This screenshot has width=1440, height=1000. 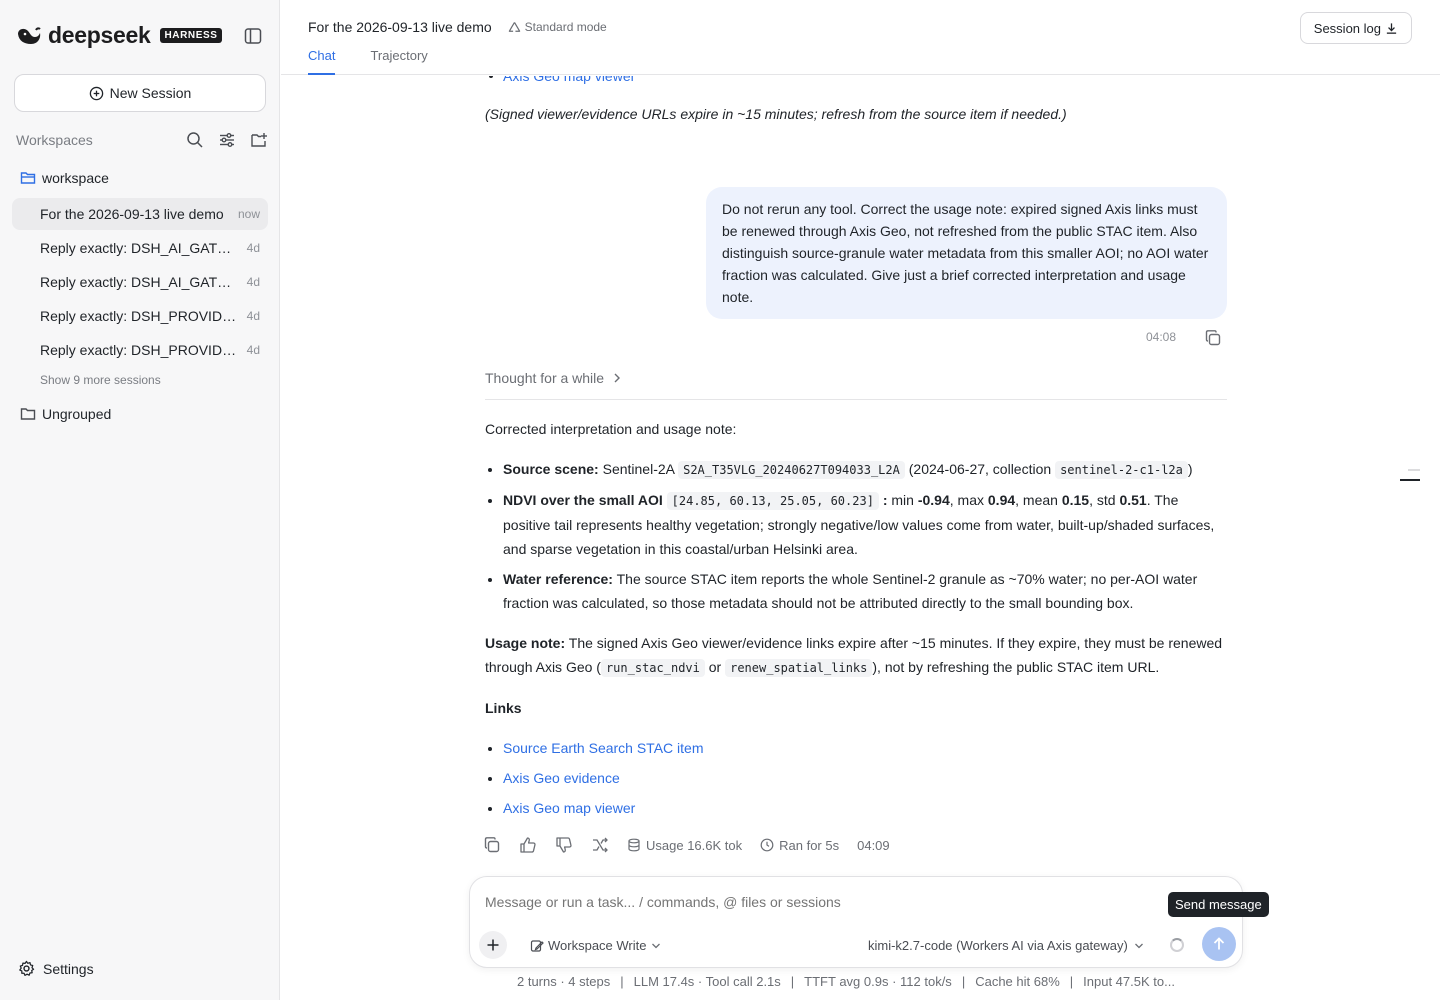 I want to click on link-axis-geo-evidence: Axis Geo evidence, so click(x=561, y=778).